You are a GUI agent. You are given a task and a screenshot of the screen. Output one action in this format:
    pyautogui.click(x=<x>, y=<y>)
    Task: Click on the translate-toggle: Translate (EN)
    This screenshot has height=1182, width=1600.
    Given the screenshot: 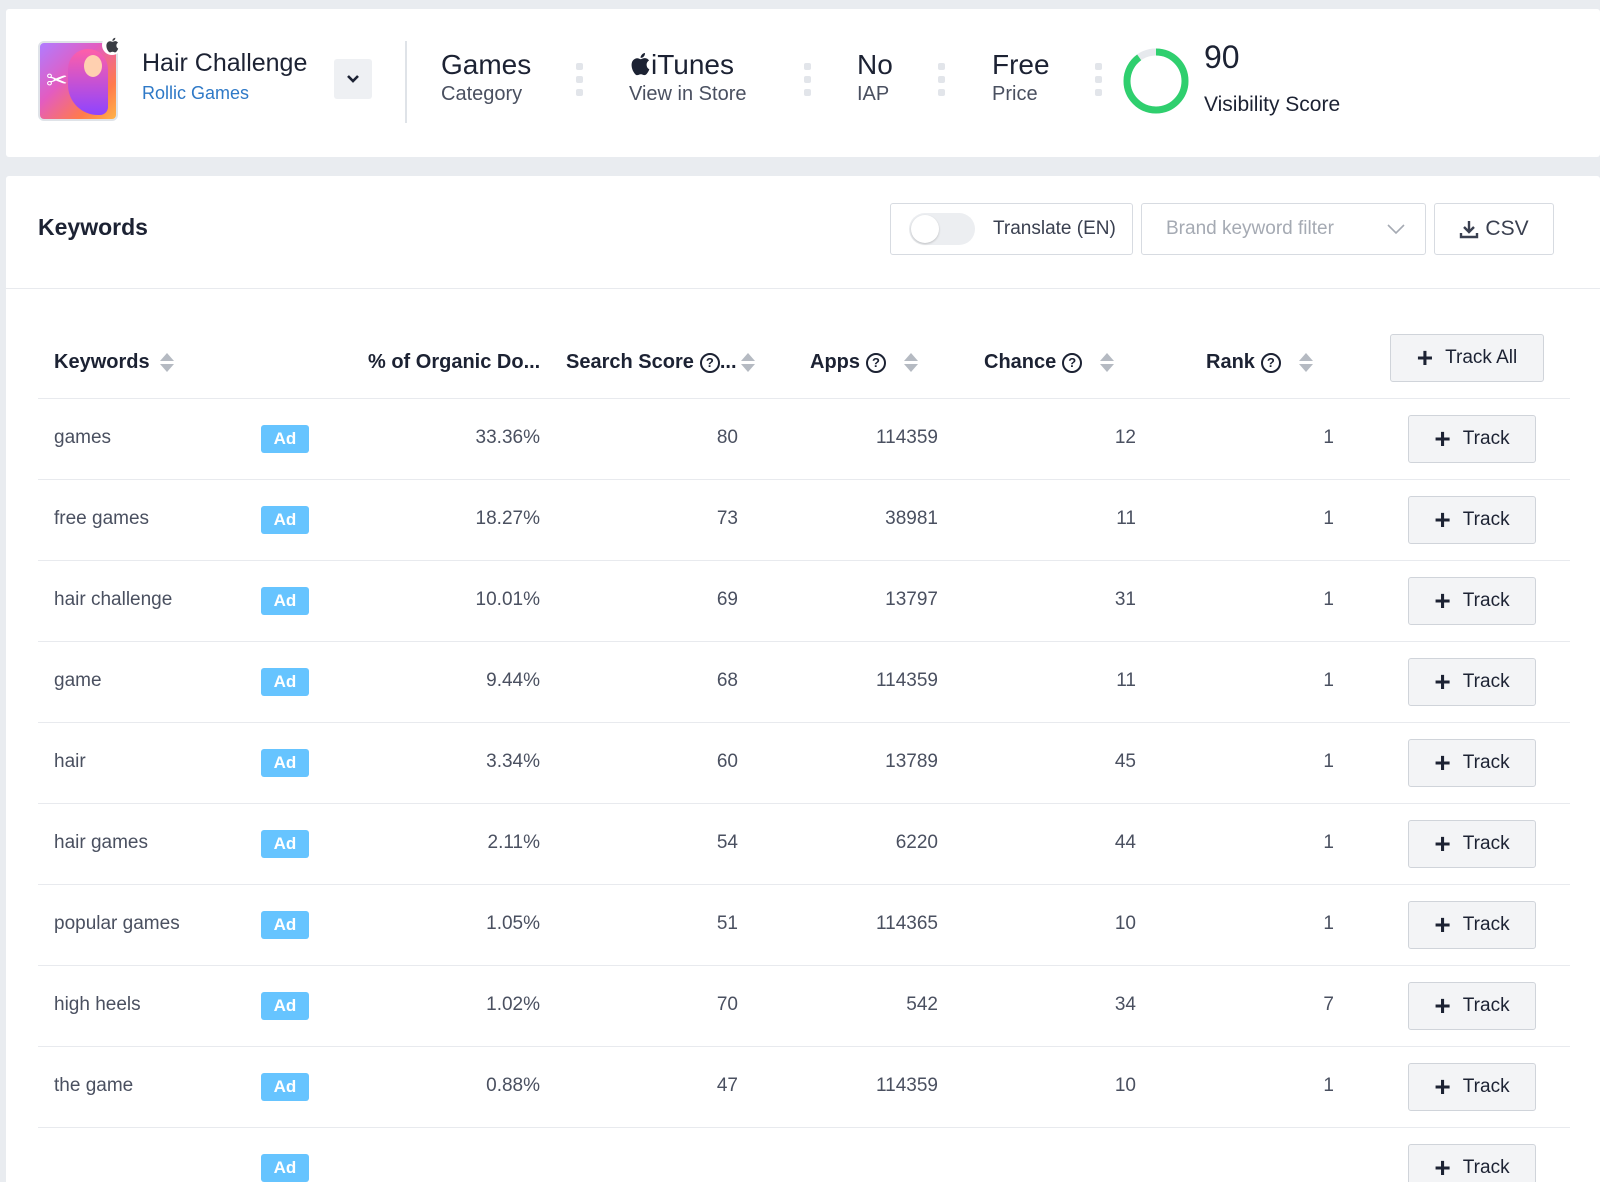 What is the action you would take?
    pyautogui.click(x=1011, y=229)
    